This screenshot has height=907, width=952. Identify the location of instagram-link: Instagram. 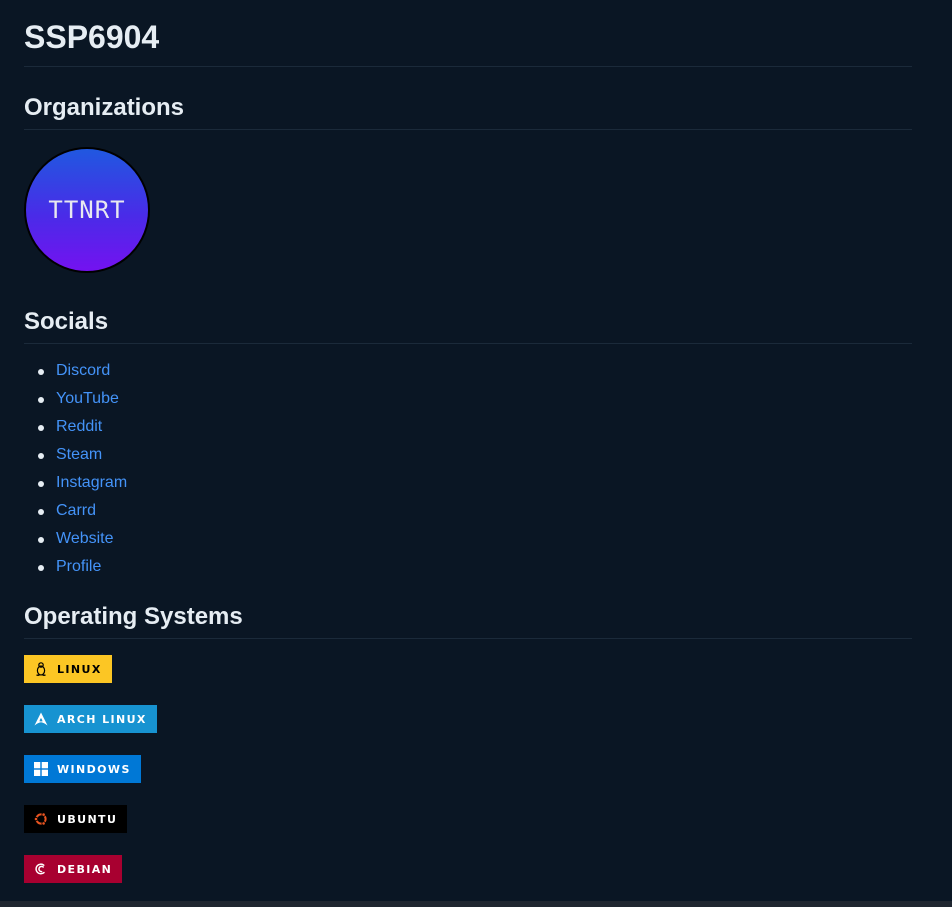
(91, 482).